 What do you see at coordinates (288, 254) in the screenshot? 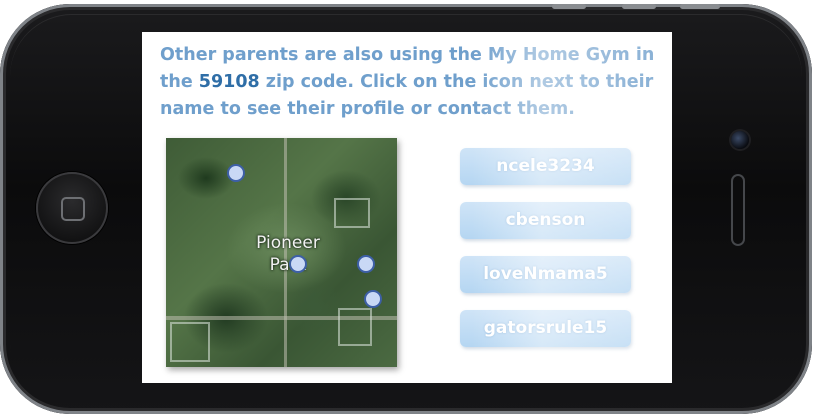
I see `map-label: Pioneer Park` at bounding box center [288, 254].